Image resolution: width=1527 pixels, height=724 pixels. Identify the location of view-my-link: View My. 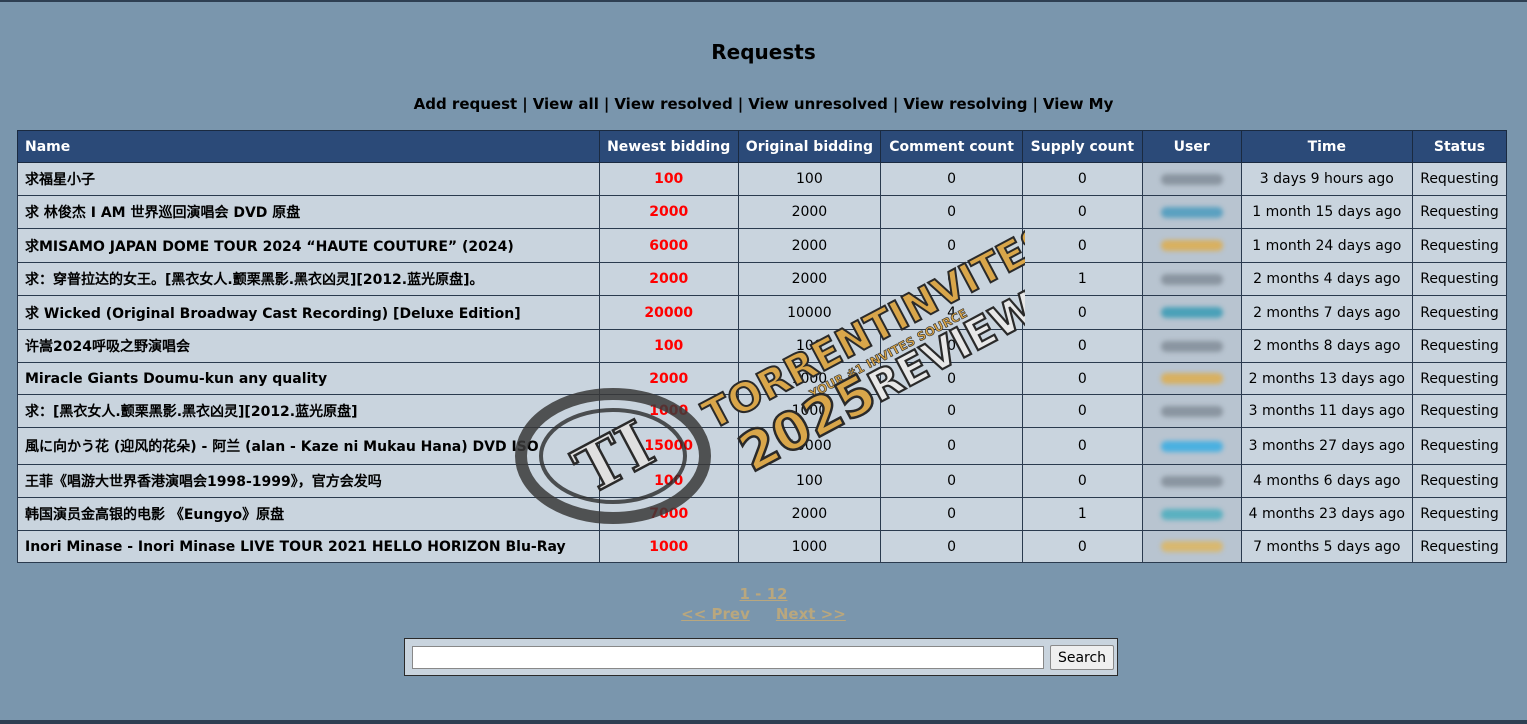
(1078, 104).